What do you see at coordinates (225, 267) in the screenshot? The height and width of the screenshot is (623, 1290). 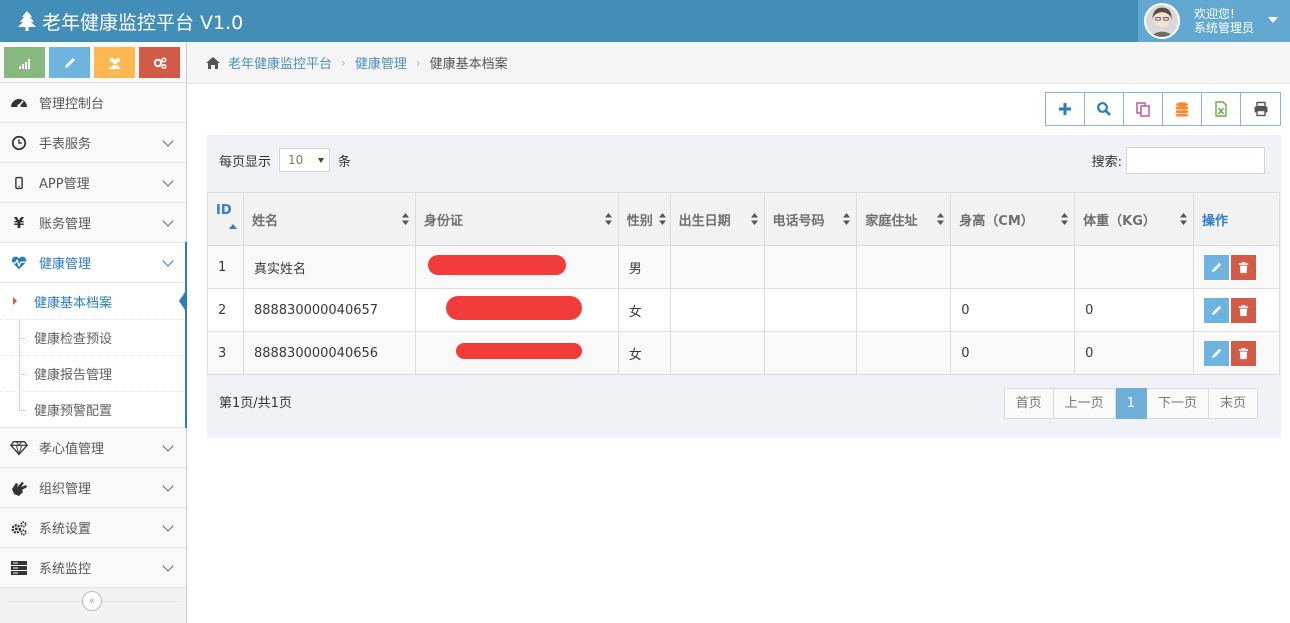 I see `cell-id: 1` at bounding box center [225, 267].